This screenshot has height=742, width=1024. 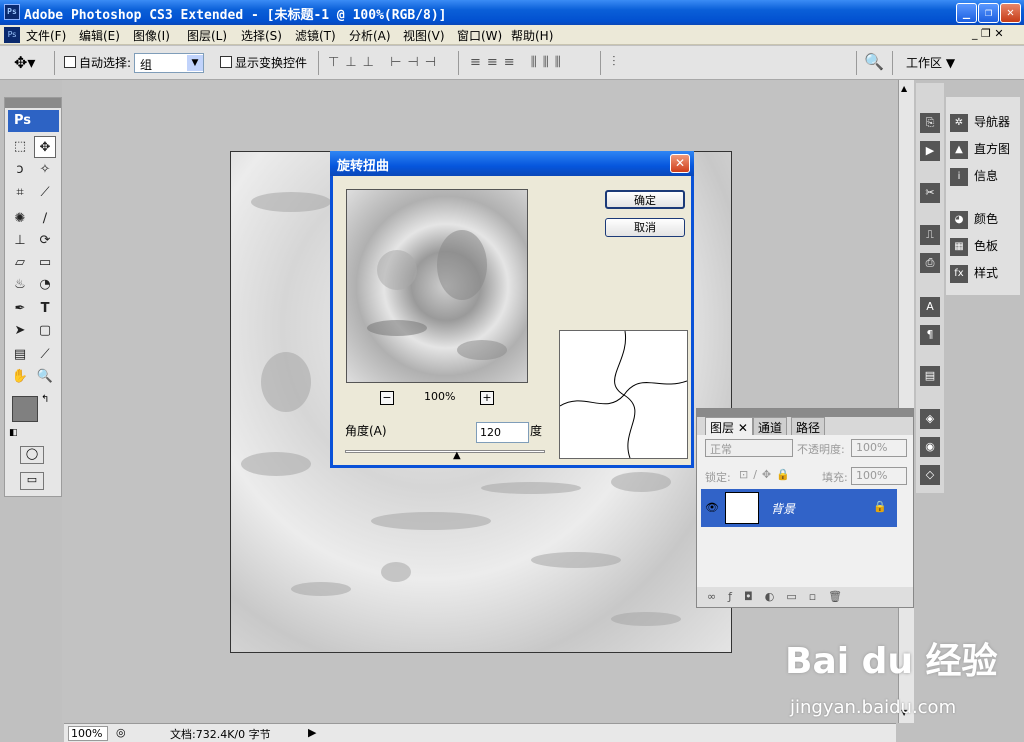 I want to click on panel-color: ◕ 颜色, so click(x=985, y=221).